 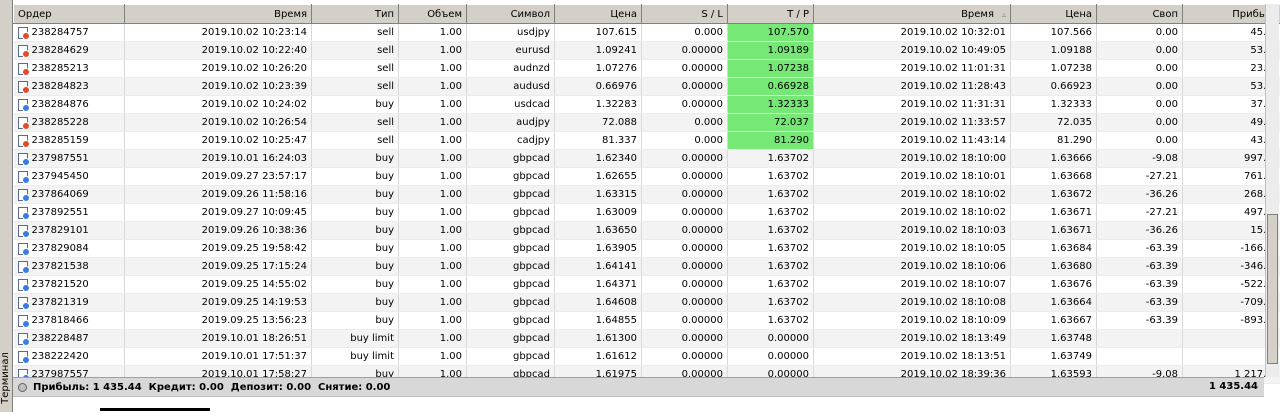 I want to click on cell-close-time: 2019.10.02 18:10:06, so click(x=912, y=267).